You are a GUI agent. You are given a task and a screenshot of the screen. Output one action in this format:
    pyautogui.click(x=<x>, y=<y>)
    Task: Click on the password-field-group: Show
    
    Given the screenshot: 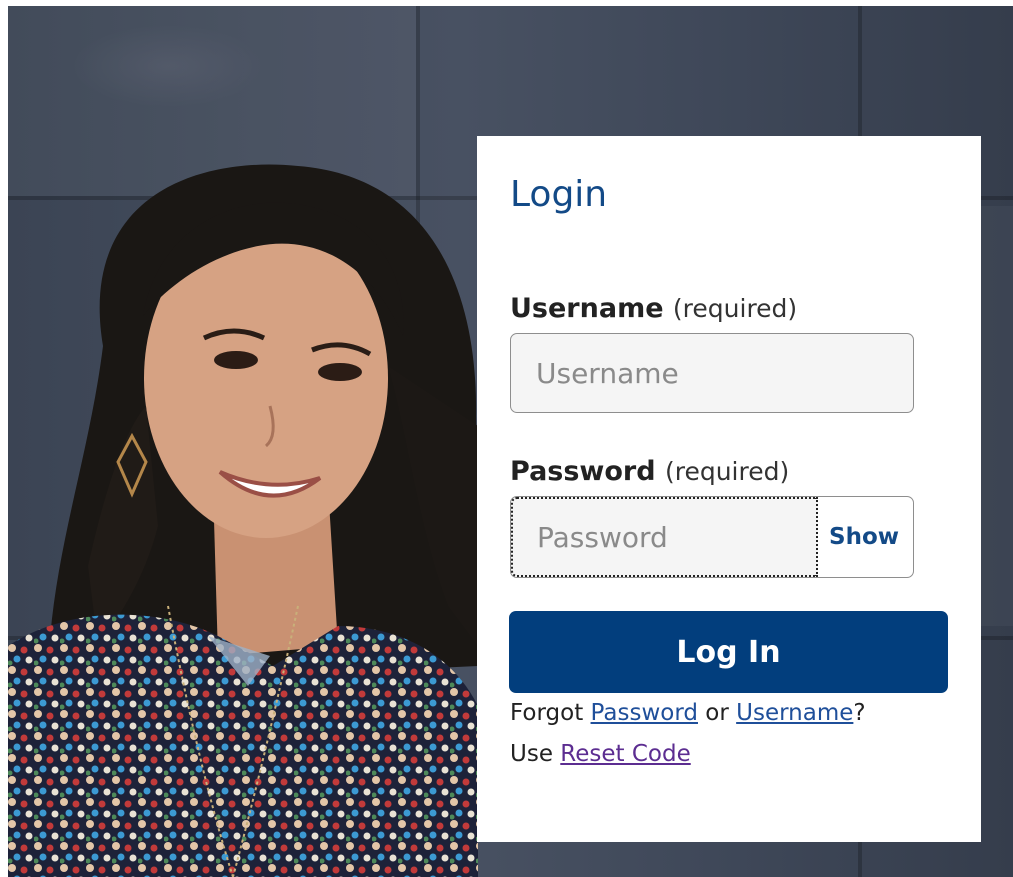 What is the action you would take?
    pyautogui.click(x=712, y=537)
    